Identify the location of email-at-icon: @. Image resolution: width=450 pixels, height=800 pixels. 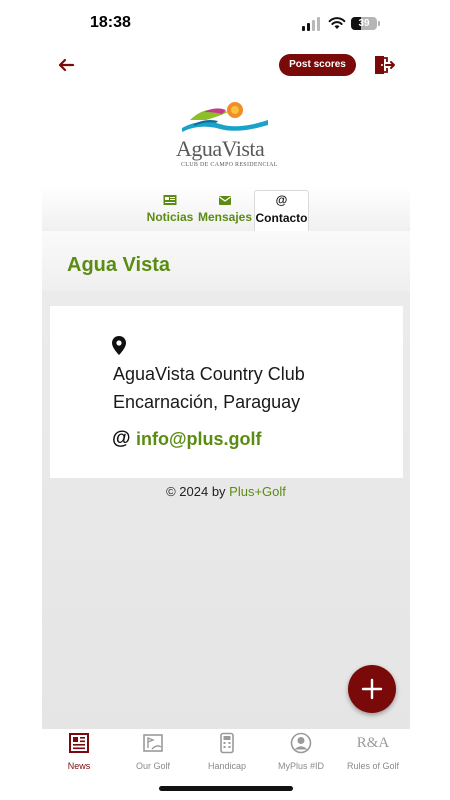
(121, 438).